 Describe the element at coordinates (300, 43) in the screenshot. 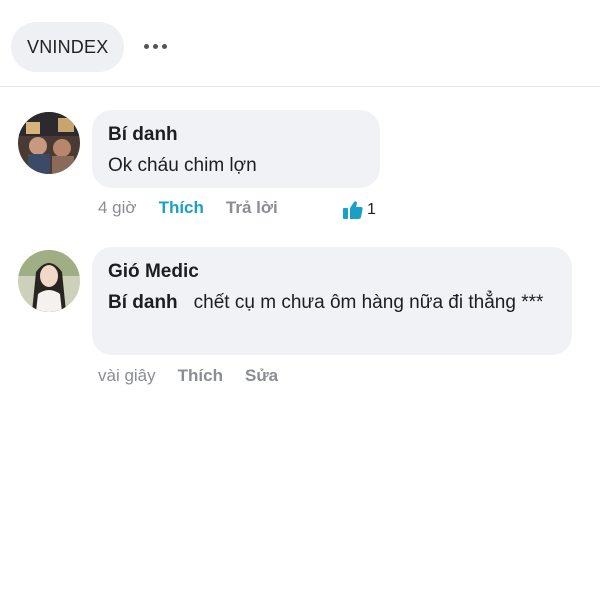

I see `top-bar: VNINDEX` at that location.